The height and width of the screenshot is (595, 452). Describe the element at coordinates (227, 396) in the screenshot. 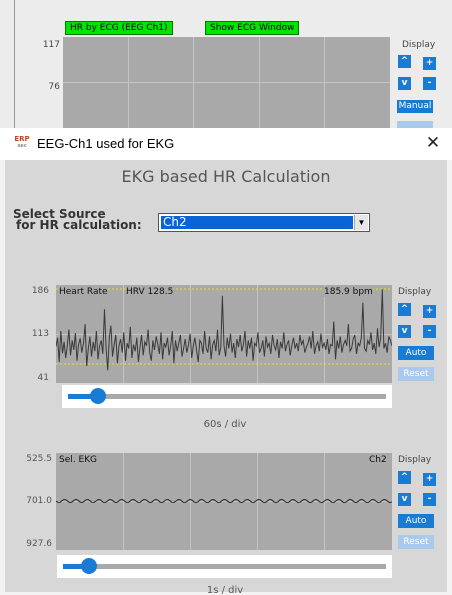

I see `hr-time-slider` at that location.